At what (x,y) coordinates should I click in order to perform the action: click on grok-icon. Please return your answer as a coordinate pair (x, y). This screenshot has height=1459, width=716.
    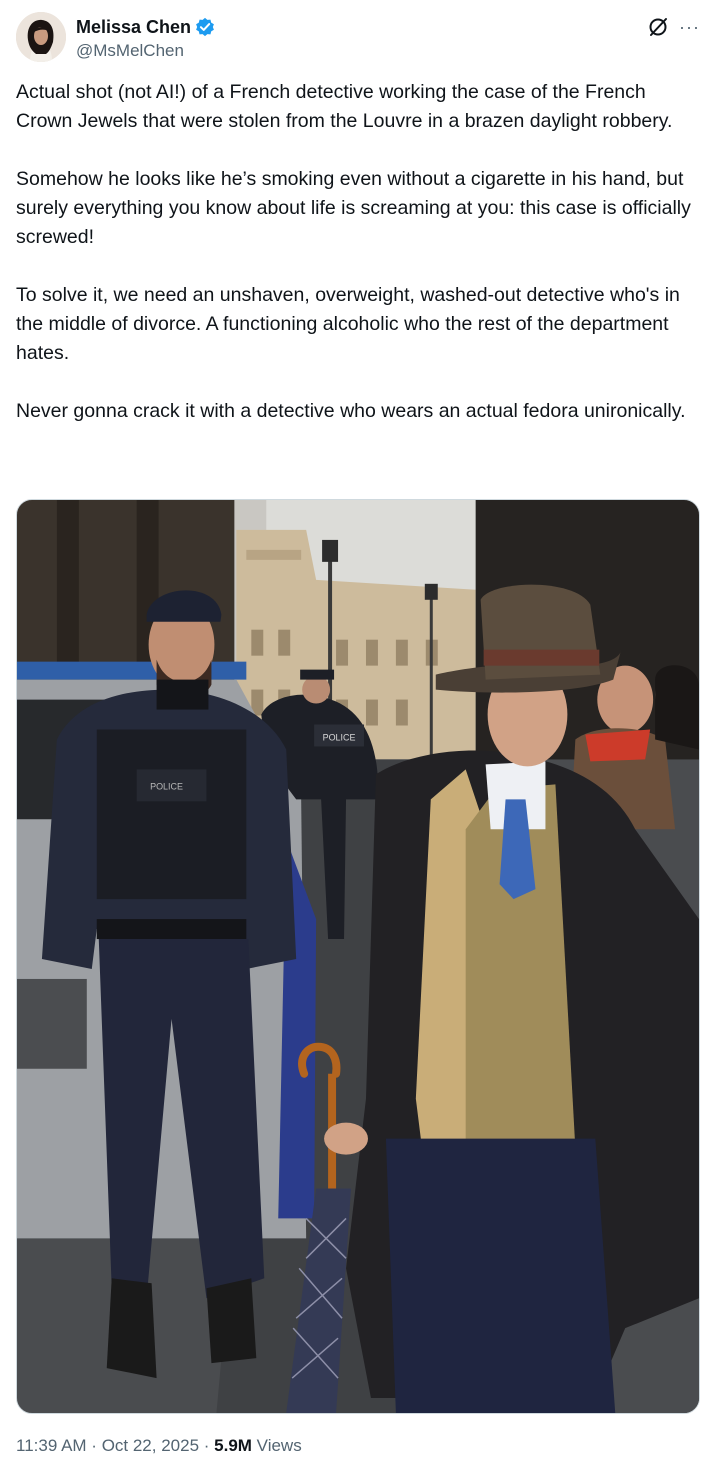
    Looking at the image, I should click on (658, 27).